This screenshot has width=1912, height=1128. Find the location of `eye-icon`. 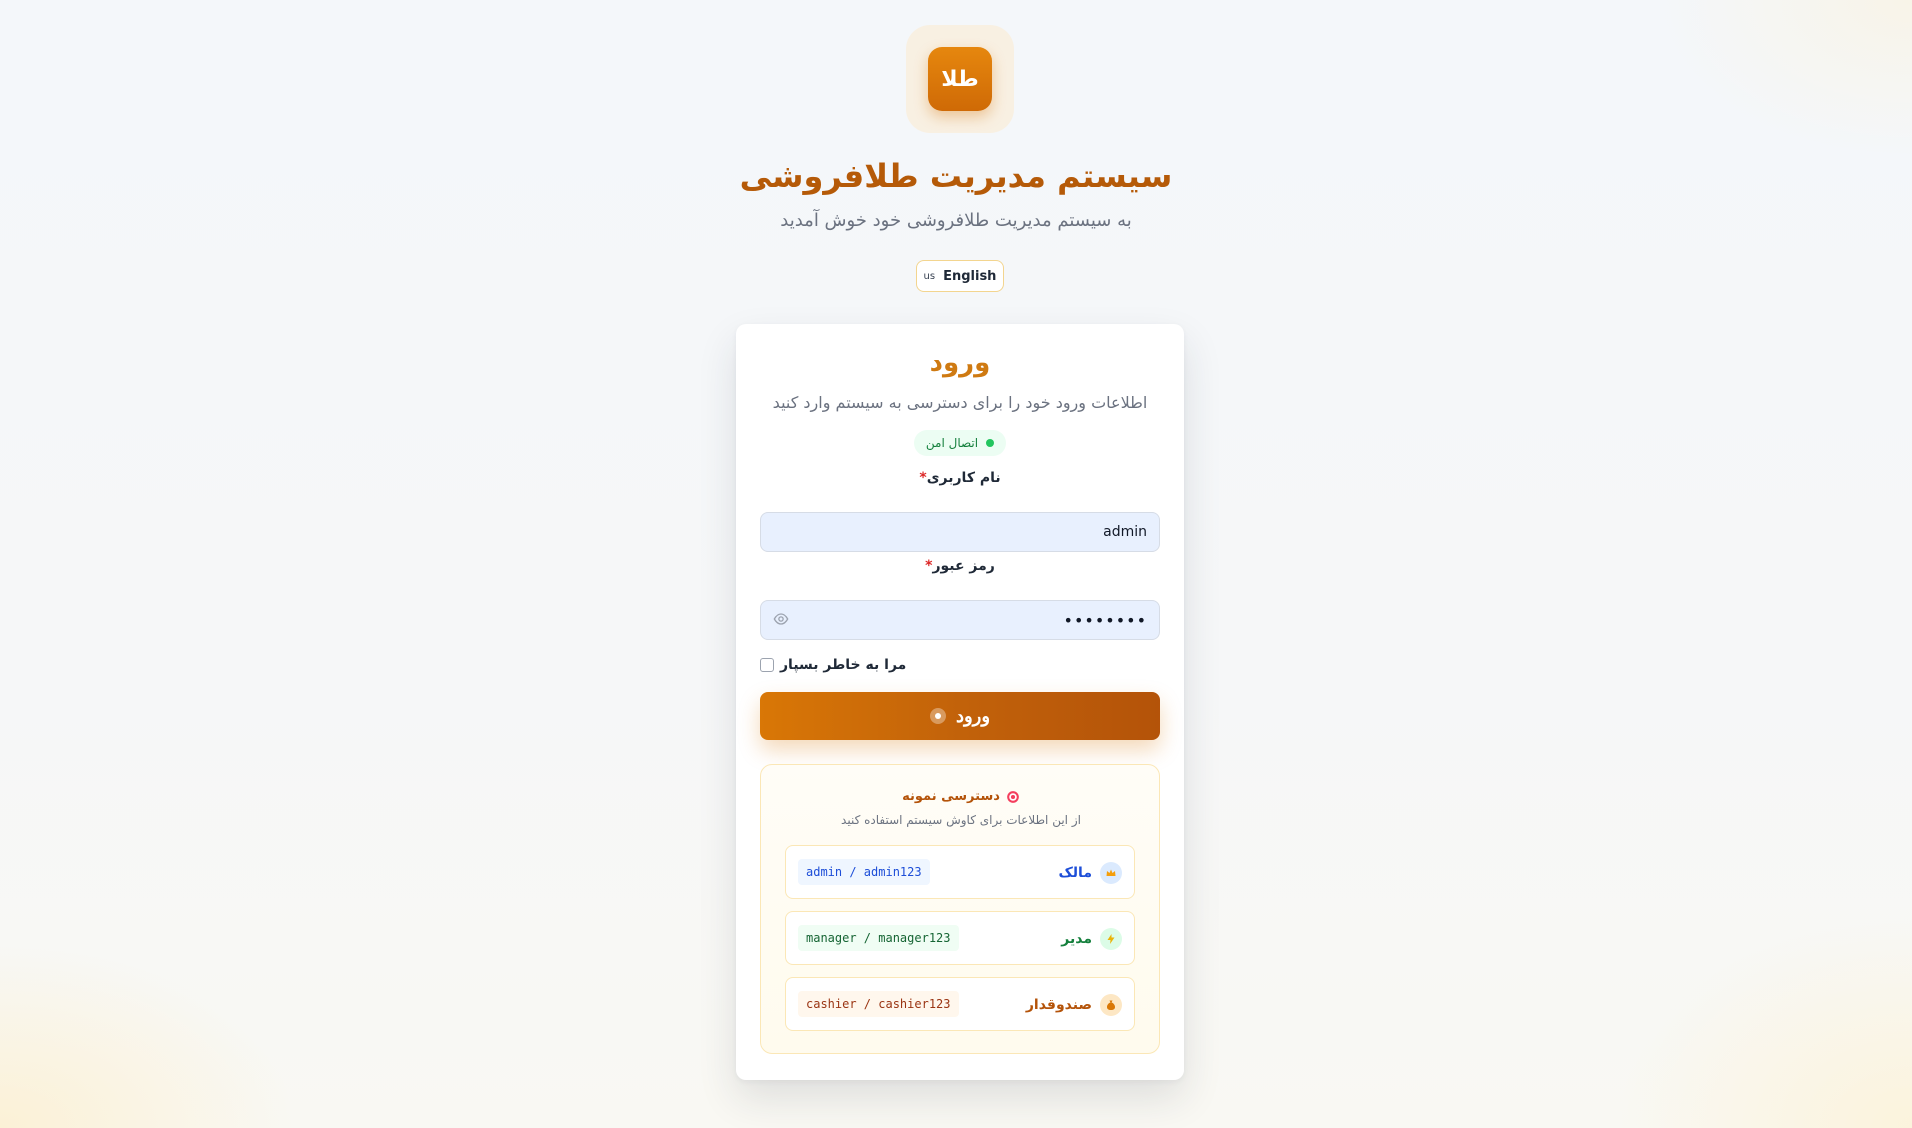

eye-icon is located at coordinates (781, 619).